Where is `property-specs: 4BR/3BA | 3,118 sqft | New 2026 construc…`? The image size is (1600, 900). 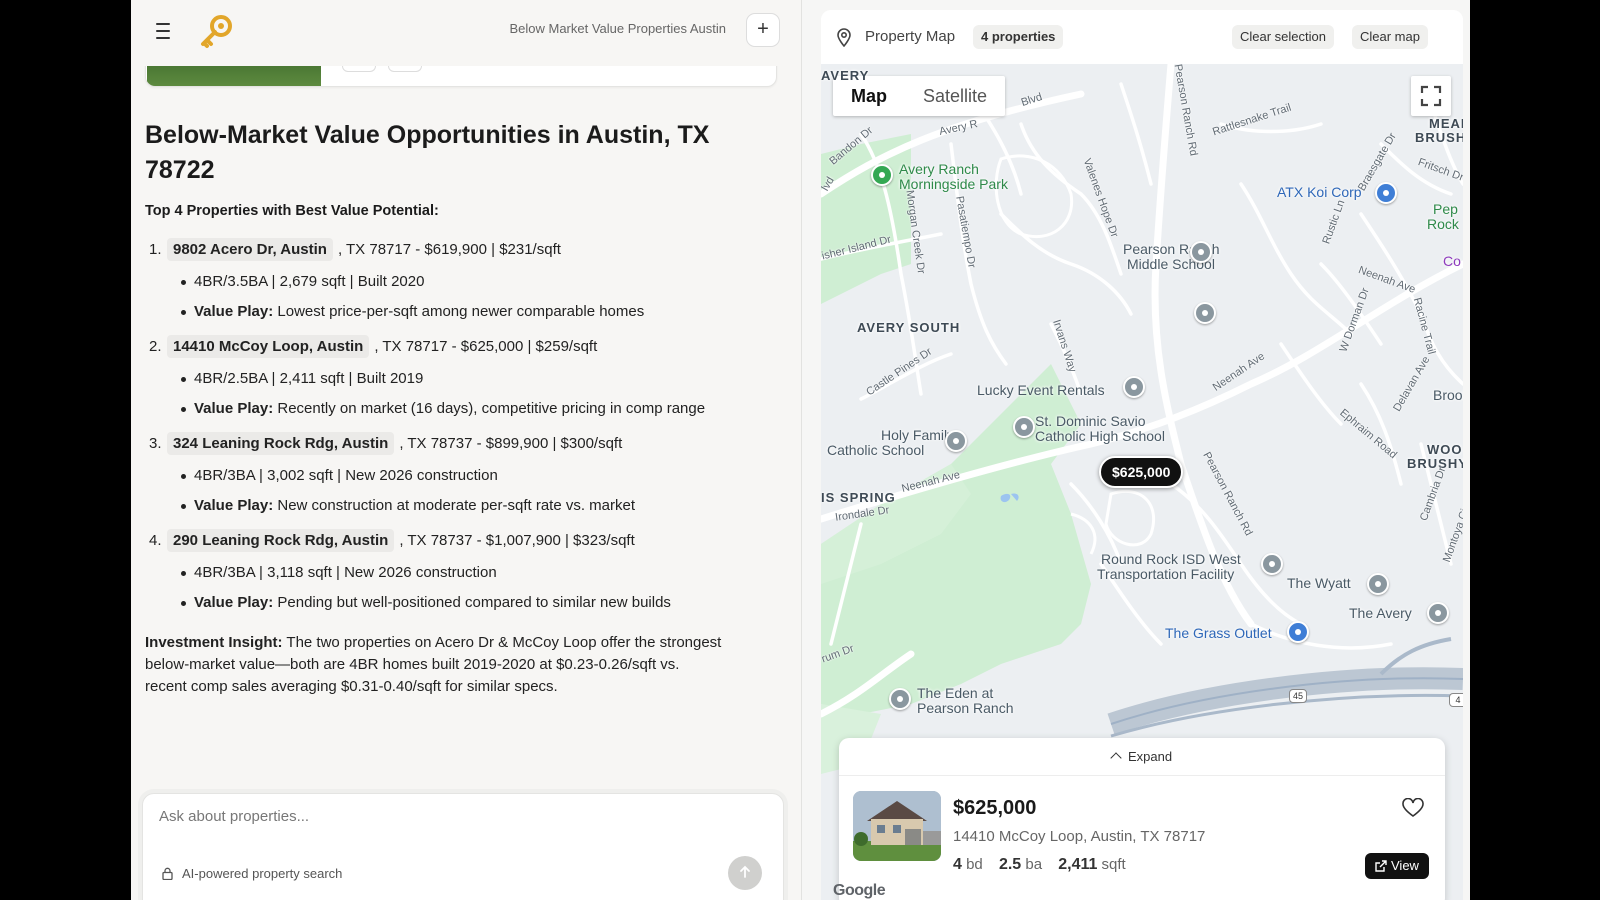
property-specs: 4BR/3BA | 3,118 sqft | New 2026 construc… is located at coordinates (482, 573).